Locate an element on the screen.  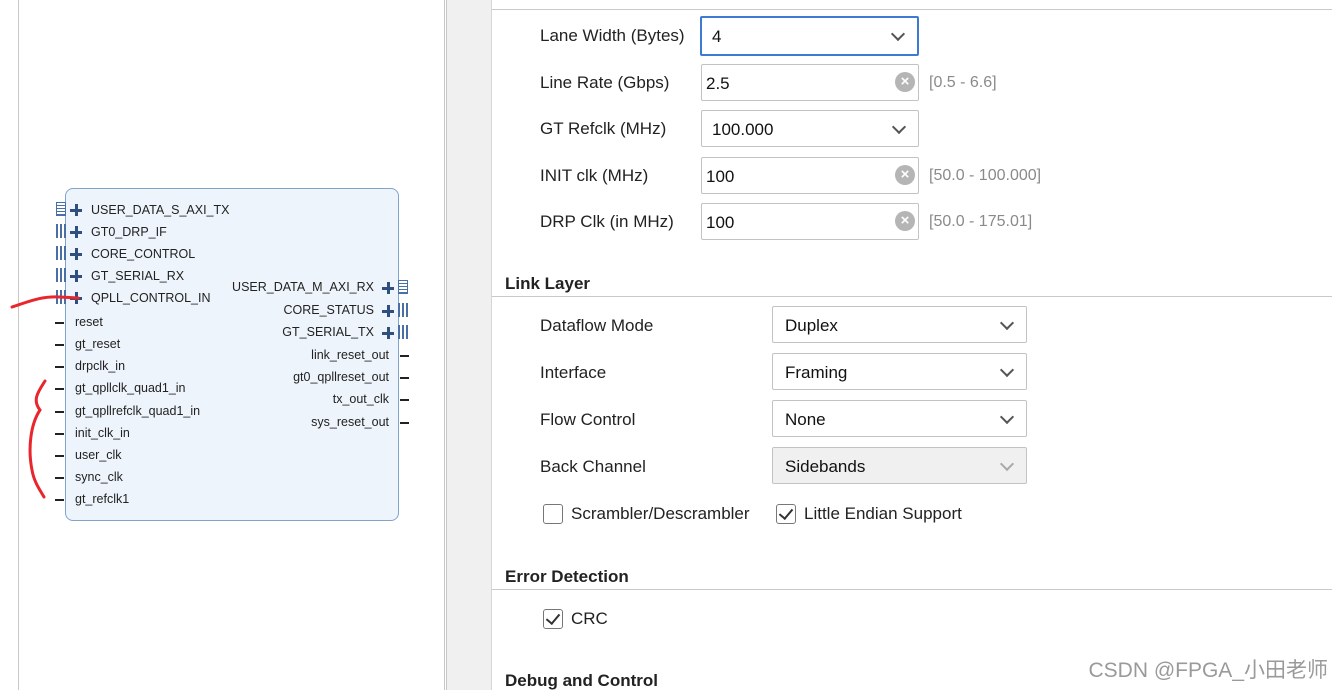
left-port-label: gt_qpllclk_quad1_in is located at coordinates (130, 388).